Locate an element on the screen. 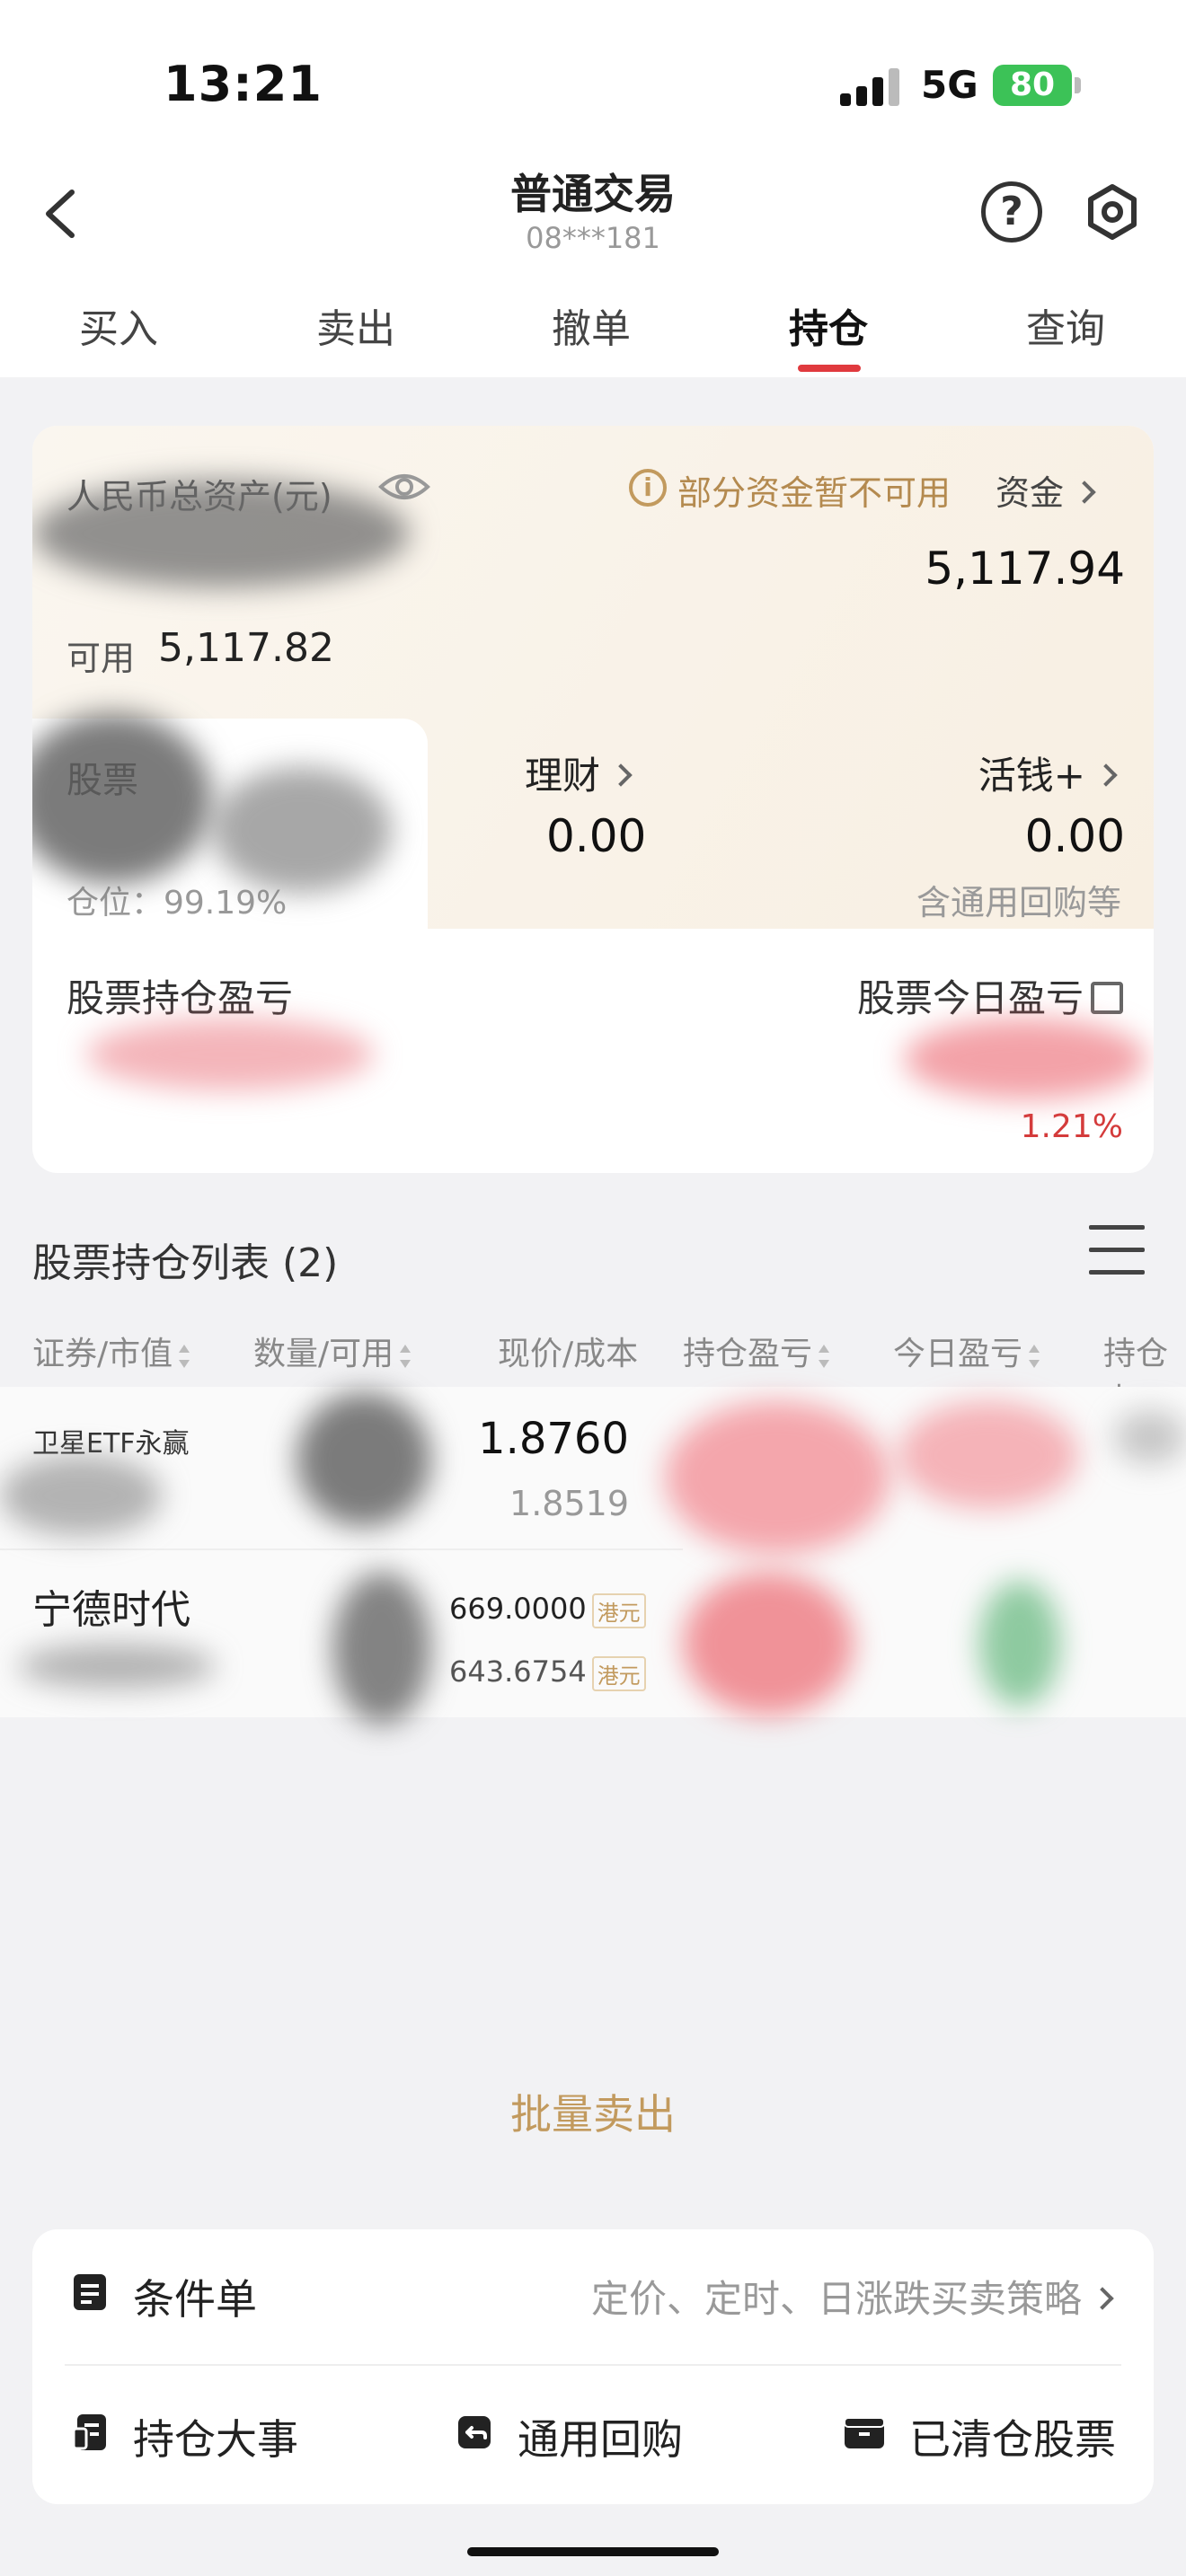 This screenshot has width=1186, height=2576. wealth-label: 理财 is located at coordinates (563, 776).